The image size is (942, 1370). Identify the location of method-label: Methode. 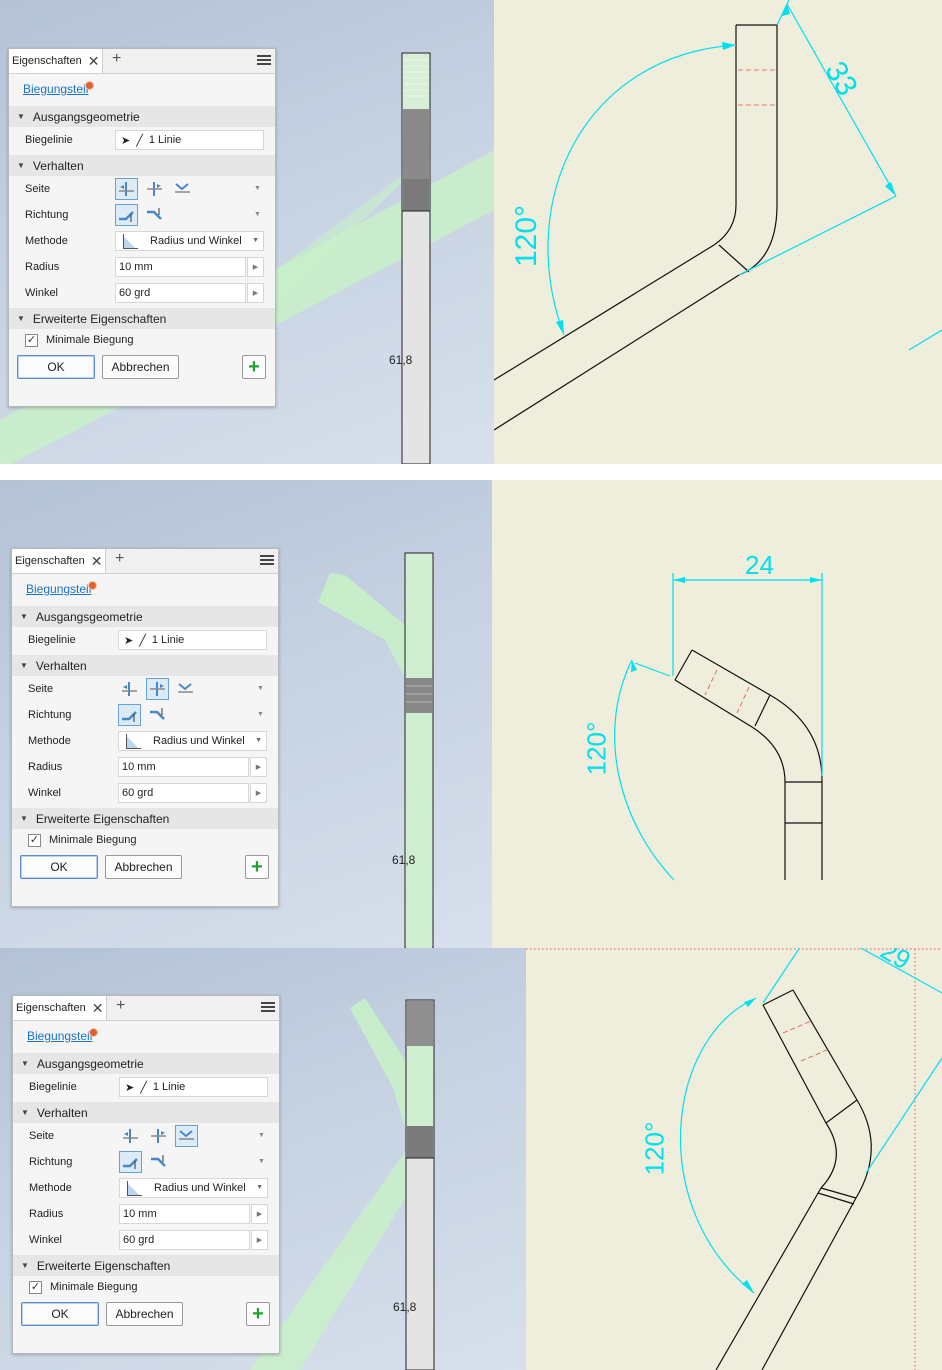
(49, 741).